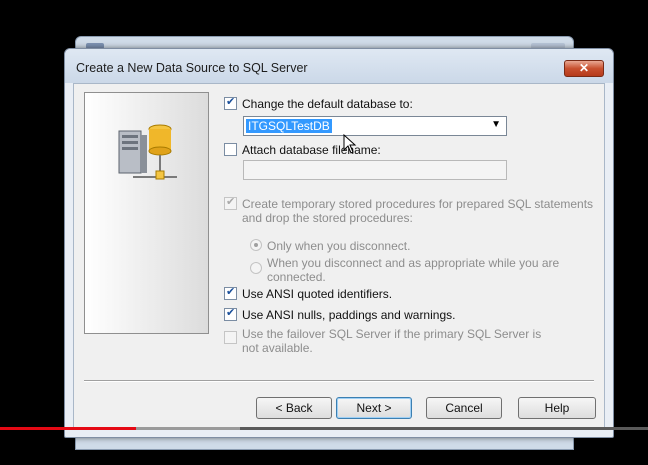  I want to click on help-button: Help, so click(557, 408).